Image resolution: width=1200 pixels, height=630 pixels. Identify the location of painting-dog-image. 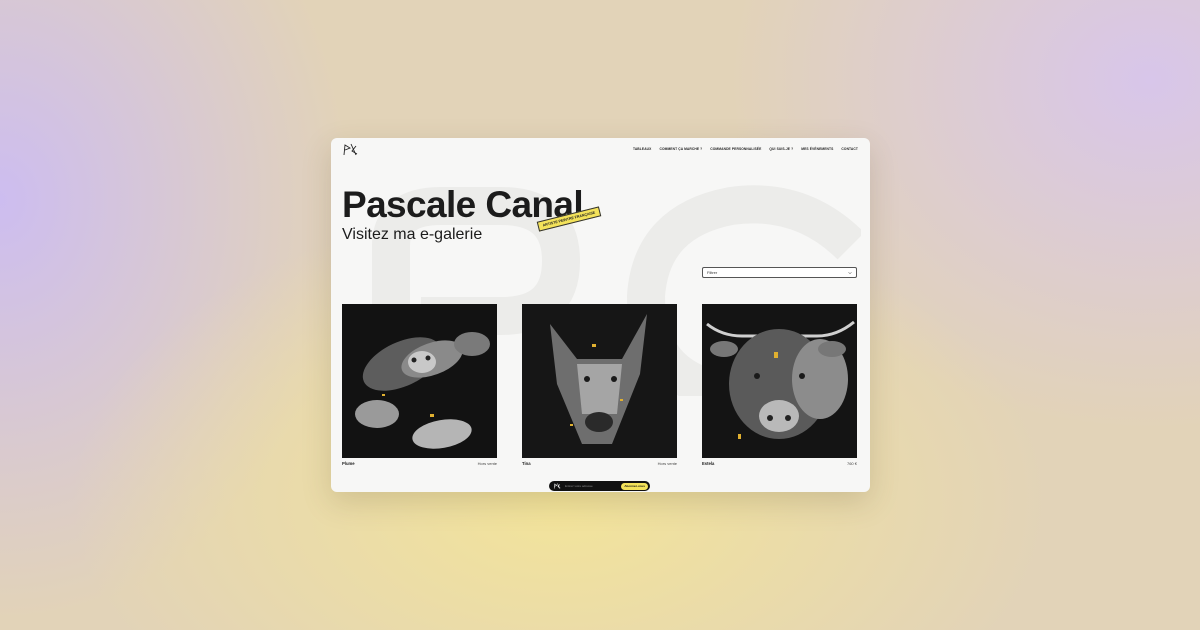
(599, 381).